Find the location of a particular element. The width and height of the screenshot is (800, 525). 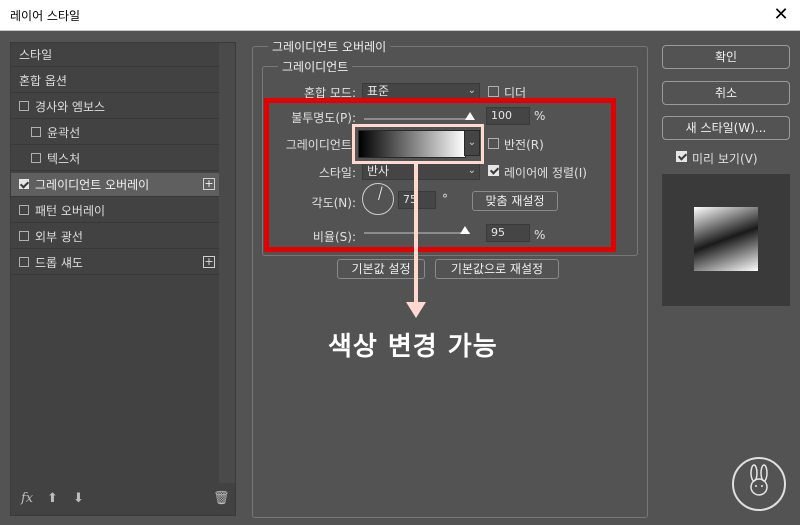

sidebar-item-blending-options: 혼합 옵션 is located at coordinates (115, 81).